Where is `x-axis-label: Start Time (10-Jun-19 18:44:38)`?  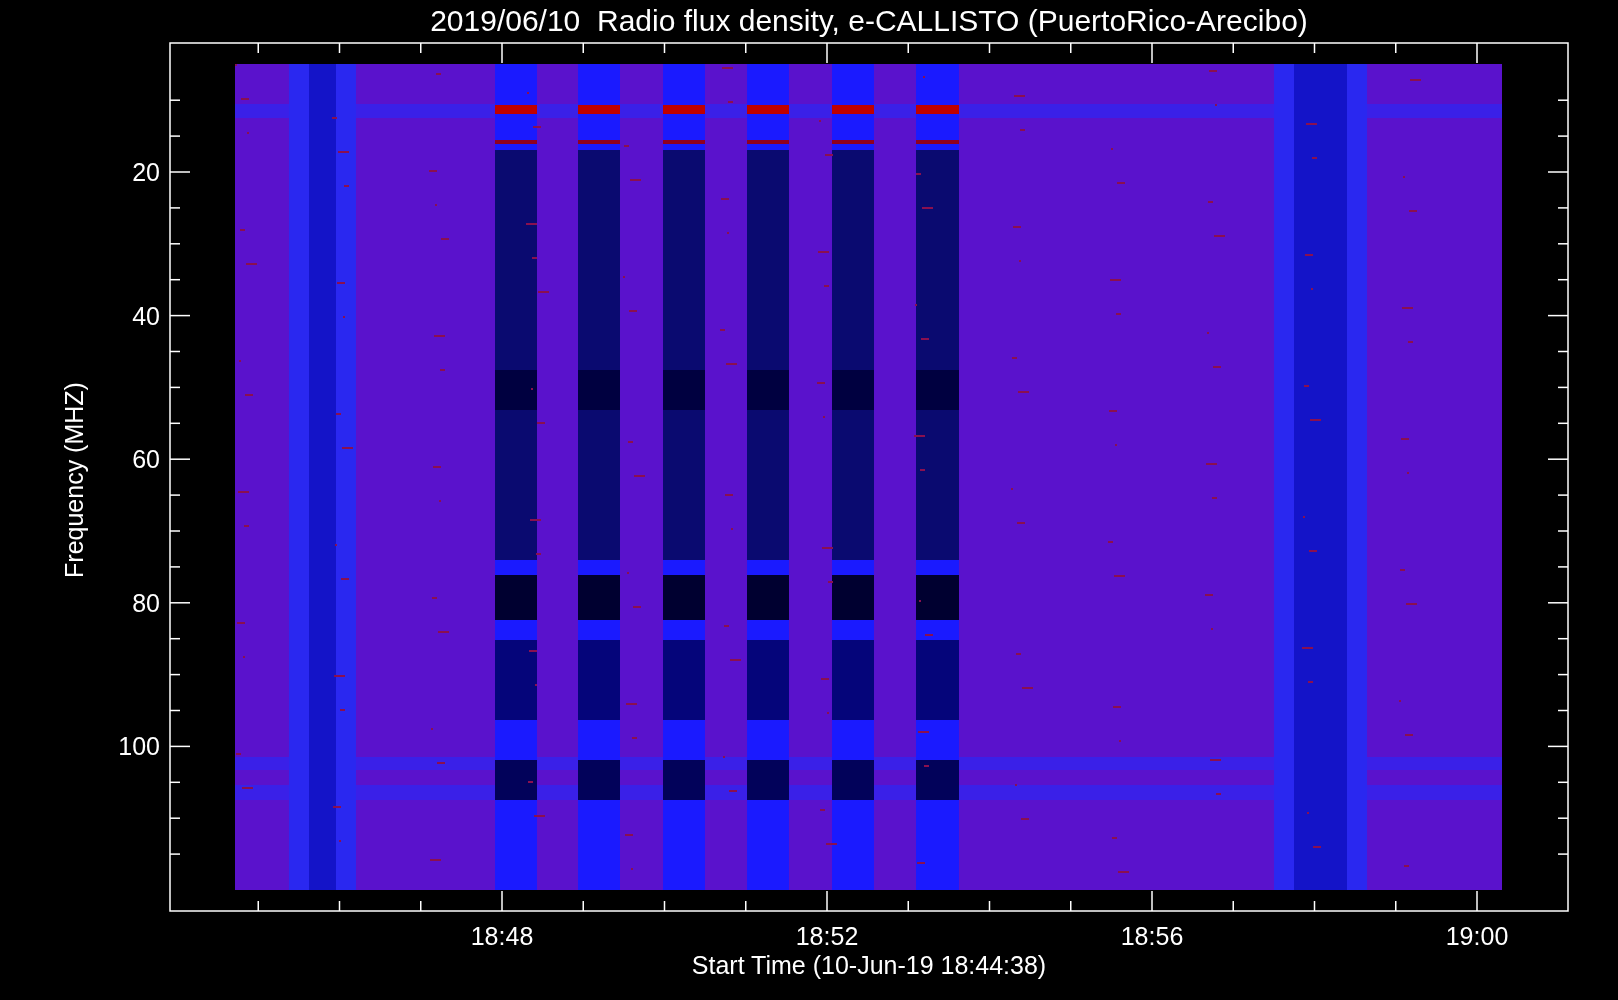 x-axis-label: Start Time (10-Jun-19 18:44:38) is located at coordinates (869, 965).